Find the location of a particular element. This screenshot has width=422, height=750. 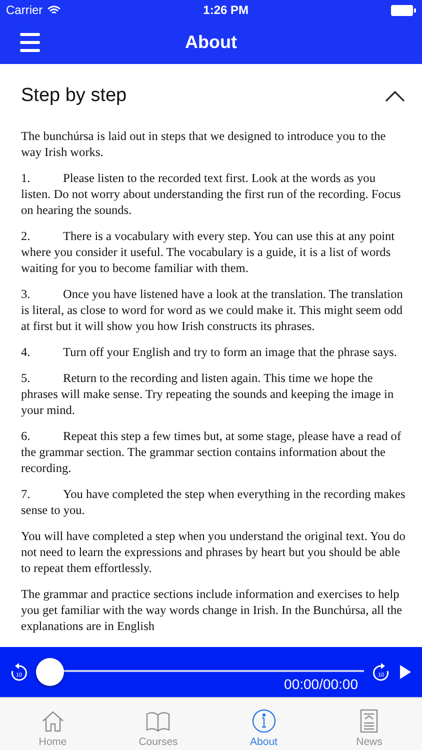

numbered-paragraph: 6. Repeat this step a few times but, at some stage, please have a read of the grammar section. The grammar section contains information about the recording. is located at coordinates (211, 452).